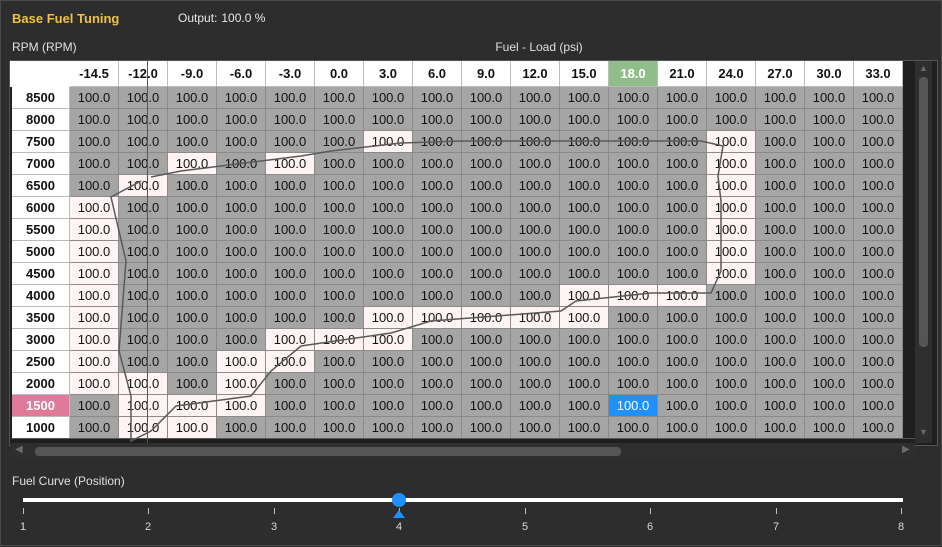 This screenshot has height=547, width=942. What do you see at coordinates (328, 451) in the screenshot?
I see `horizontal-scroll-thumb` at bounding box center [328, 451].